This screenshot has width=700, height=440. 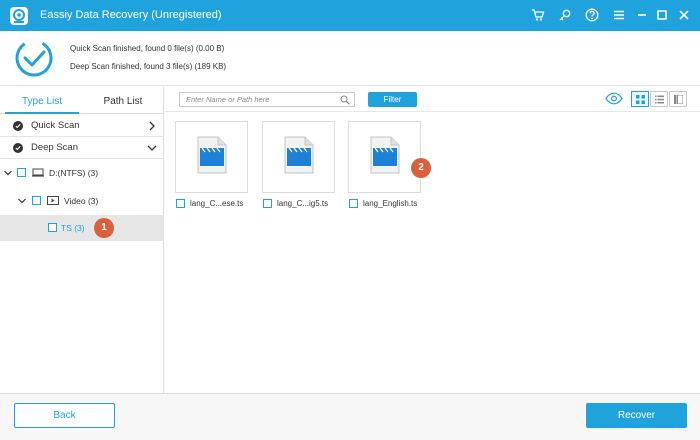 What do you see at coordinates (104, 228) in the screenshot?
I see `step-badge-1: 1` at bounding box center [104, 228].